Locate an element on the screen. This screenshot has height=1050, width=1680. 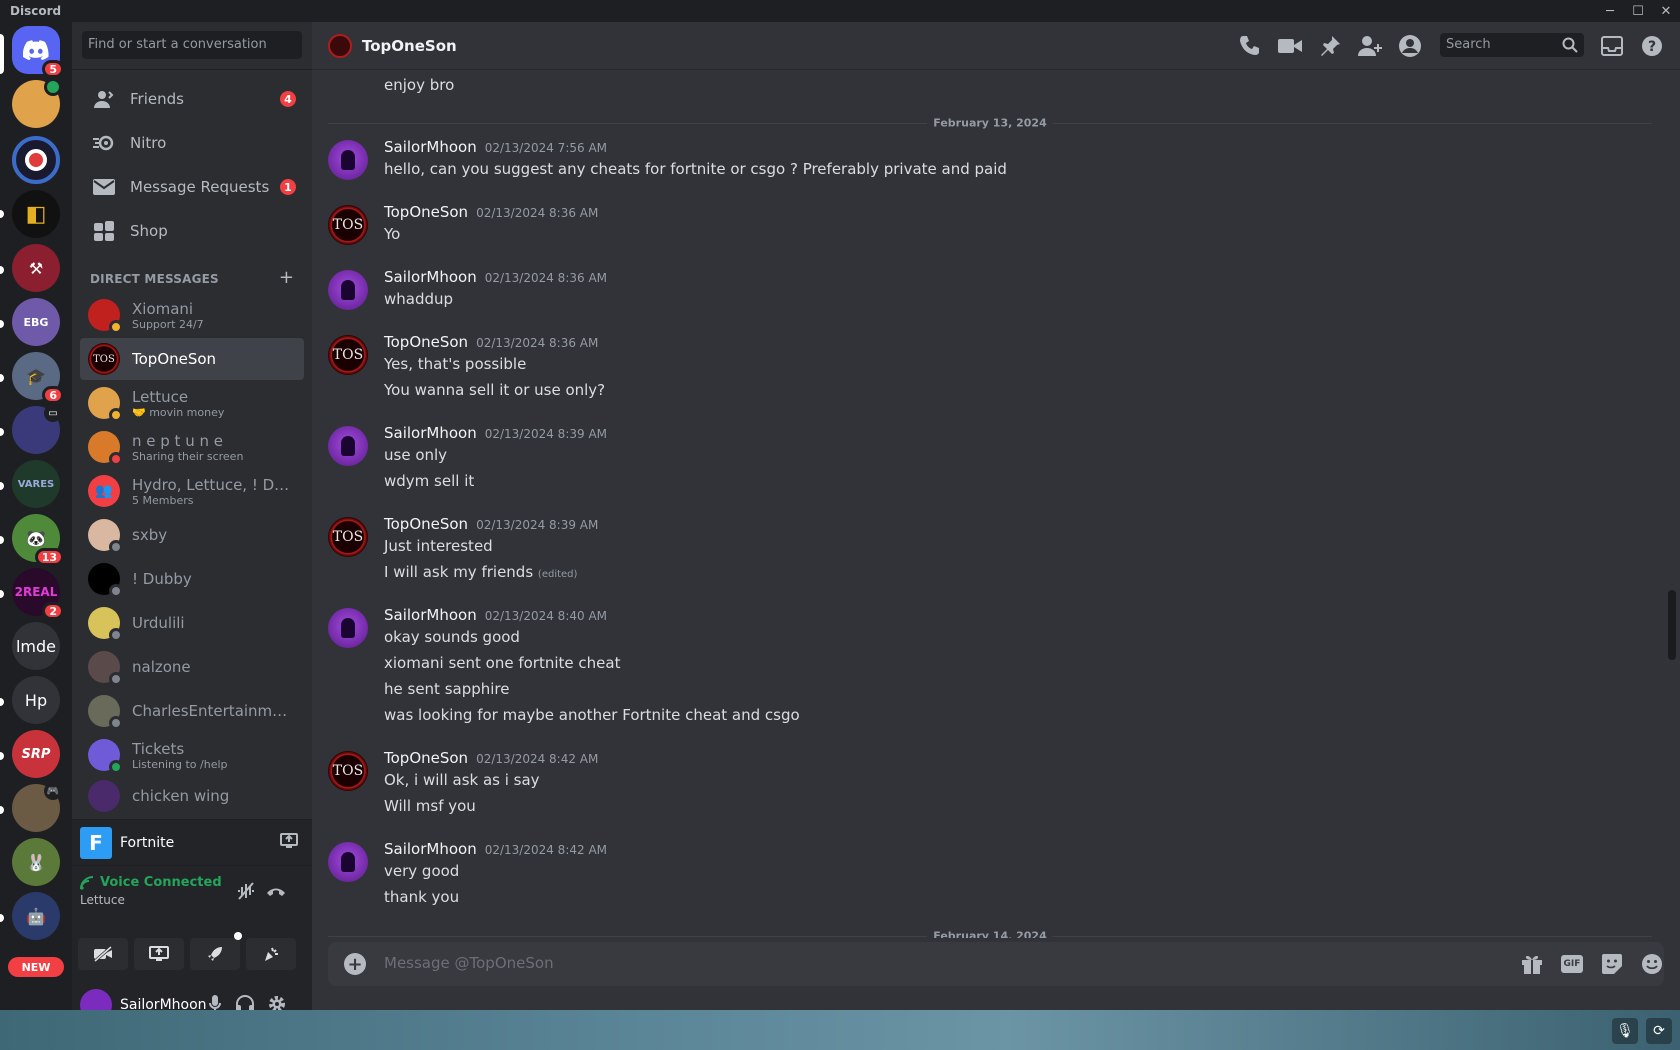
add-friends-icon is located at coordinates (1370, 46).